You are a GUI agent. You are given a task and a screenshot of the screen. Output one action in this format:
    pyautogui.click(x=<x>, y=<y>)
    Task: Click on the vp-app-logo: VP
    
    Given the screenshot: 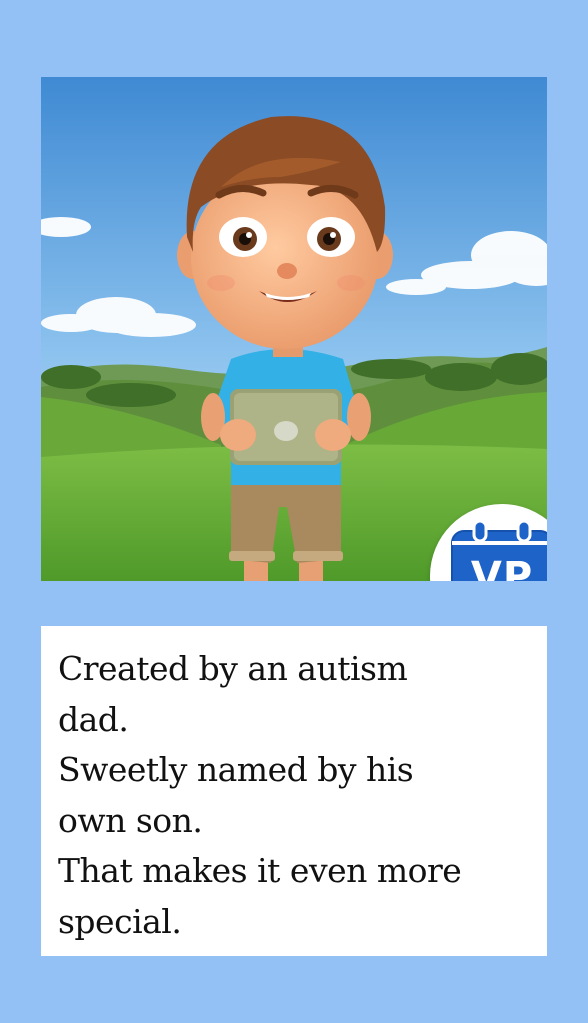 What is the action you would take?
    pyautogui.click(x=488, y=542)
    